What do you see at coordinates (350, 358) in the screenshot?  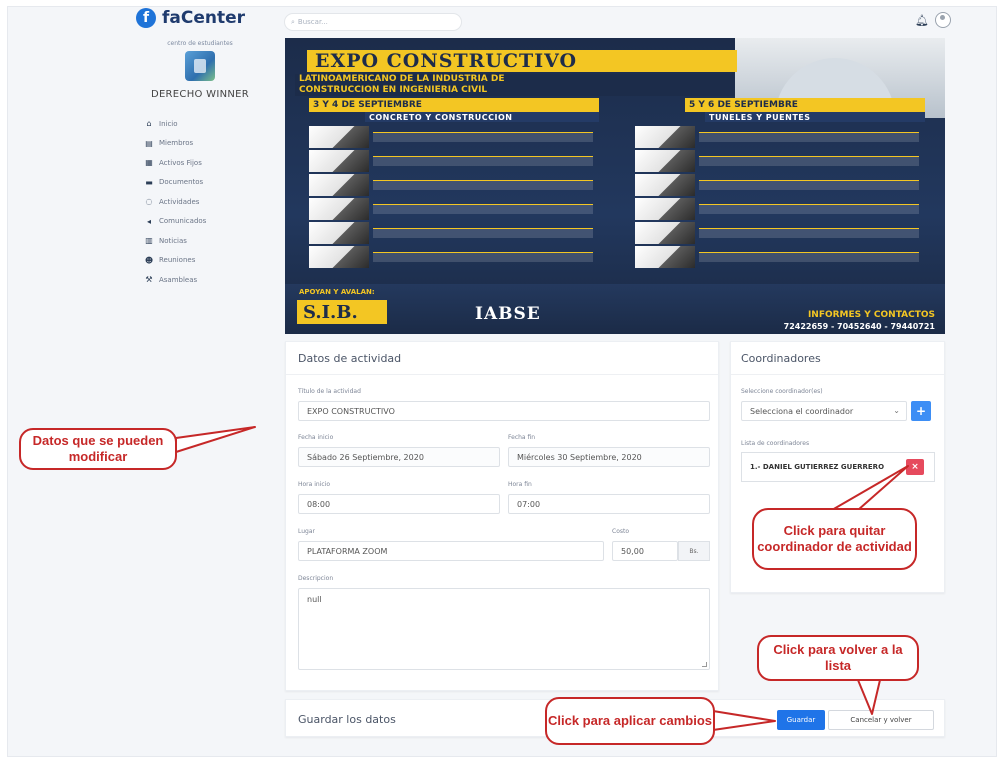 I see `activity-card-title: Datos de actividad` at bounding box center [350, 358].